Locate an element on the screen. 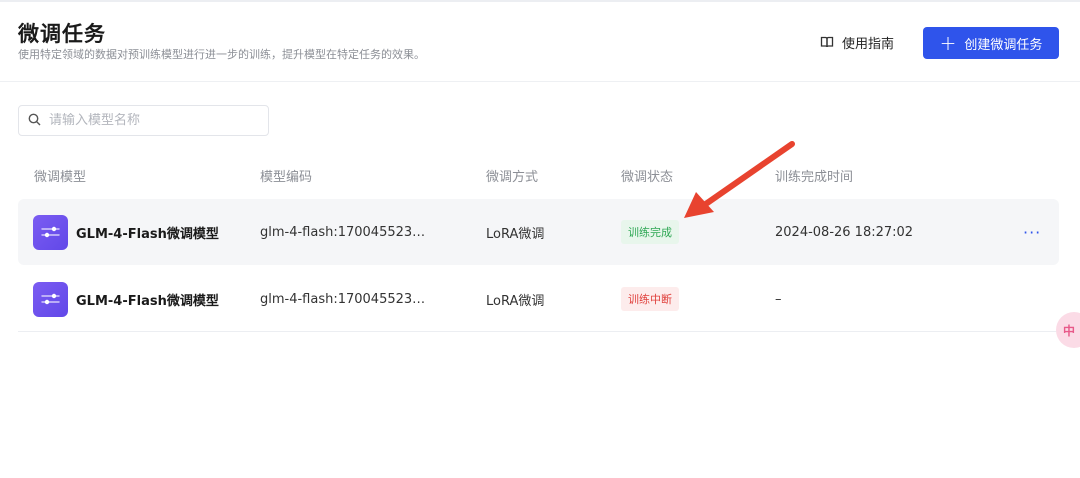 The image size is (1080, 478). floating-chip-label: 中 is located at coordinates (1069, 330).